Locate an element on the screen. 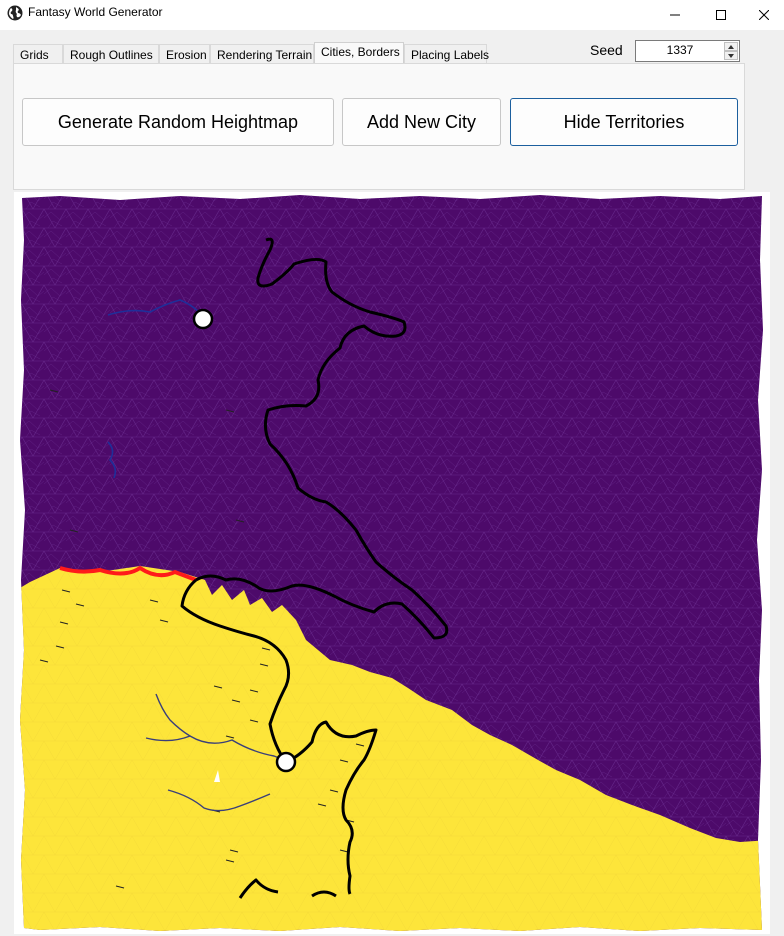  city-marker-north is located at coordinates (203, 319).